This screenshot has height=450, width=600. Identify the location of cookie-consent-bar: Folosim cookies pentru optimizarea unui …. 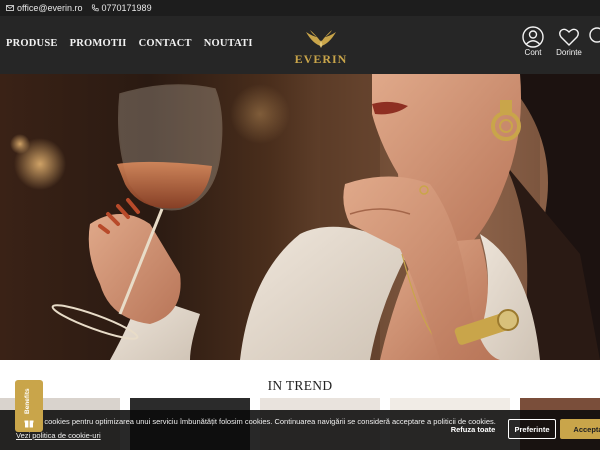
(300, 430).